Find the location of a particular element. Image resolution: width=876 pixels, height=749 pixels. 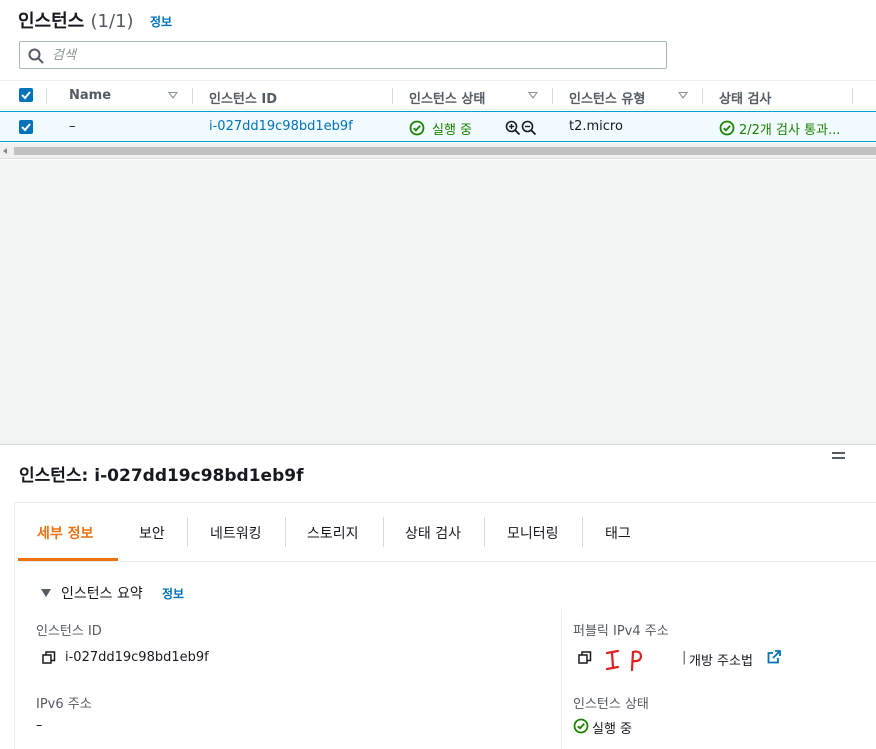

column-header-instance-type: 인스턴스 유형 is located at coordinates (607, 97).